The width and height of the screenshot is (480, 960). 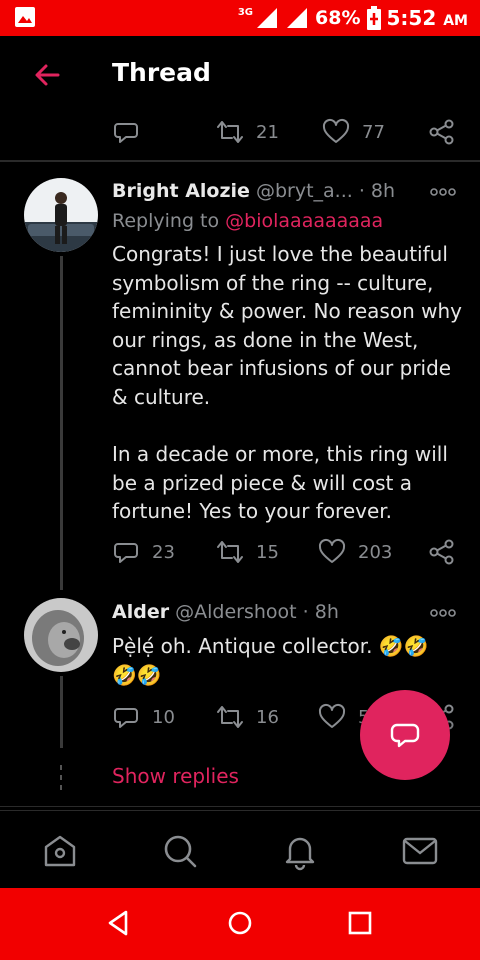 I want to click on clock: 5:52 AM, so click(x=427, y=18).